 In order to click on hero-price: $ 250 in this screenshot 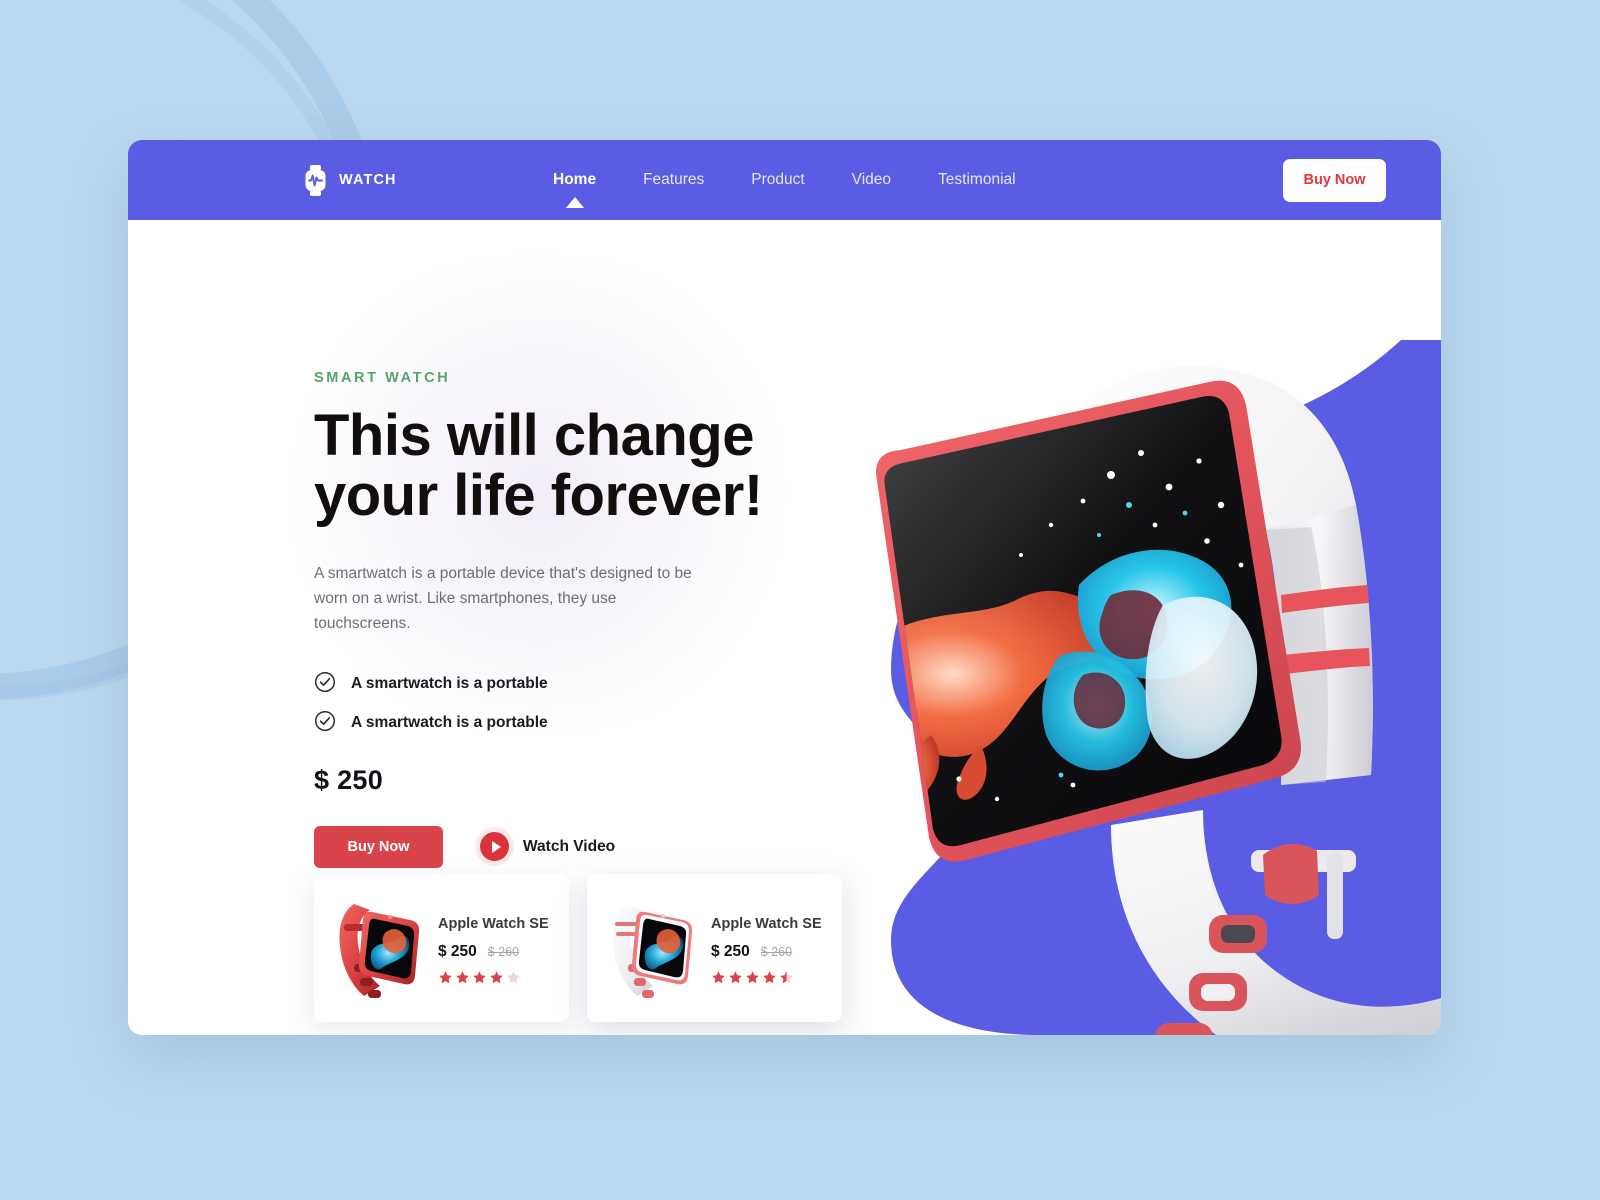, I will do `click(349, 779)`.